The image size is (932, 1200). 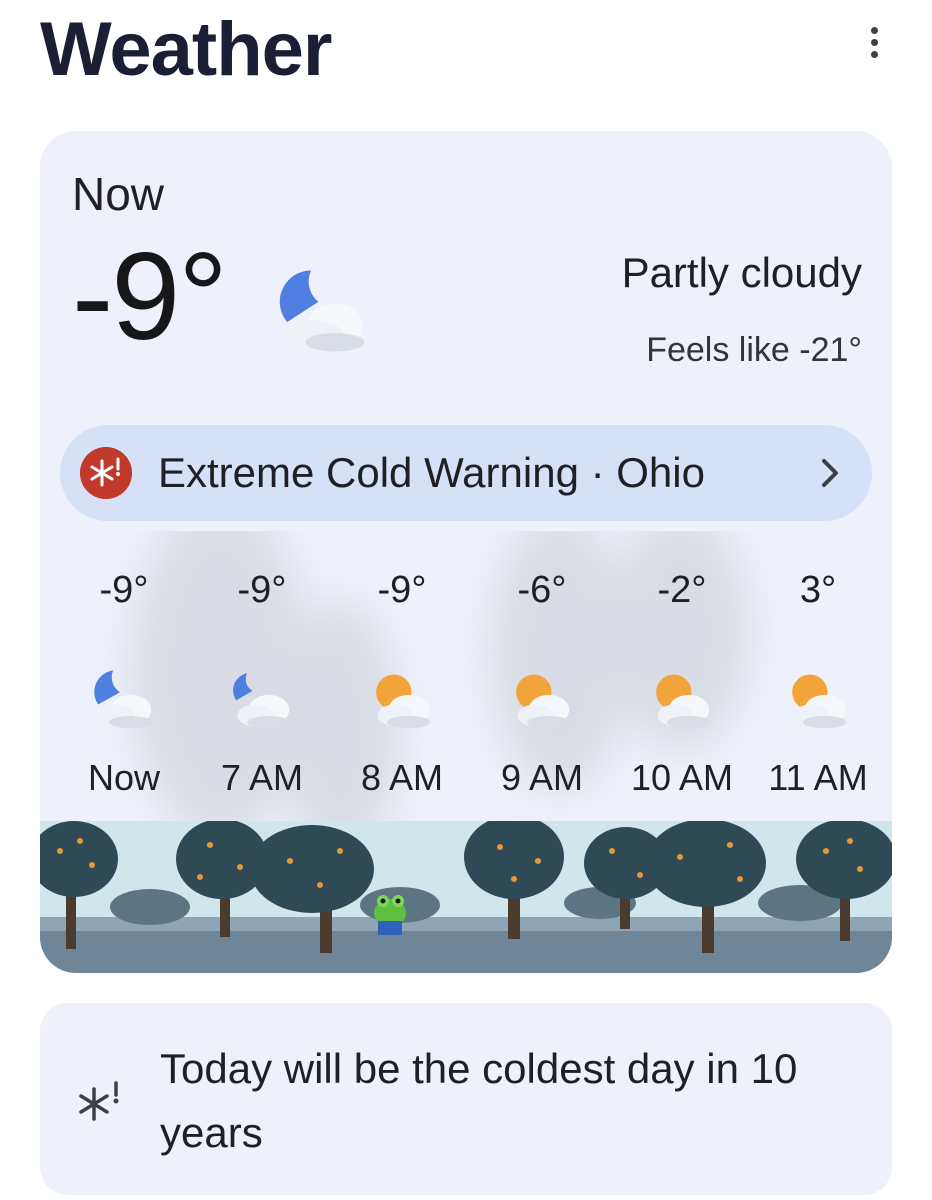 What do you see at coordinates (830, 473) in the screenshot?
I see `chevron-right-icon` at bounding box center [830, 473].